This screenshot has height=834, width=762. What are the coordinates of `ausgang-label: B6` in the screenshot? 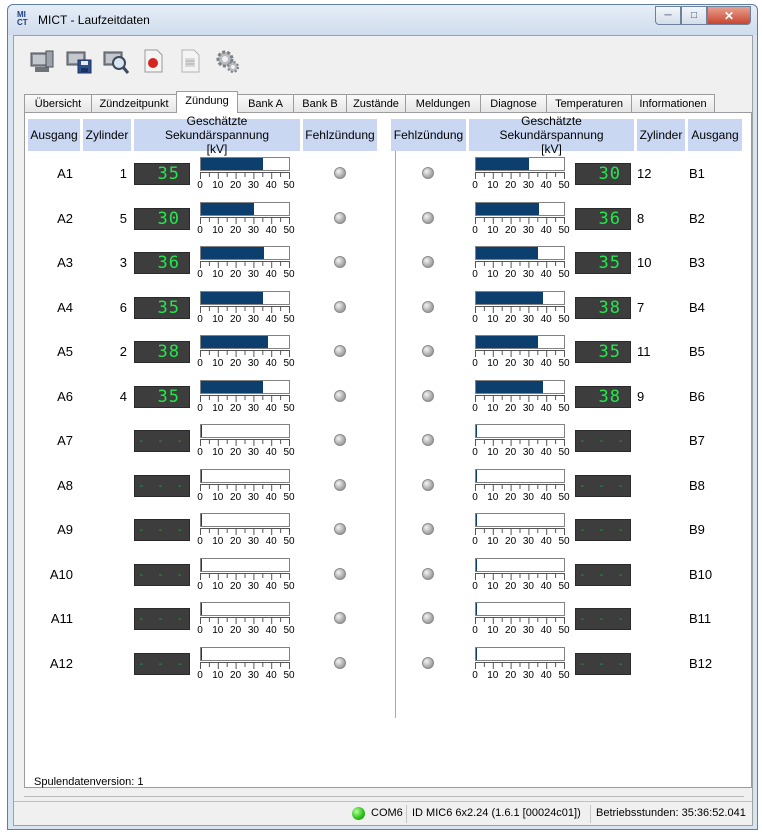 It's located at (697, 396).